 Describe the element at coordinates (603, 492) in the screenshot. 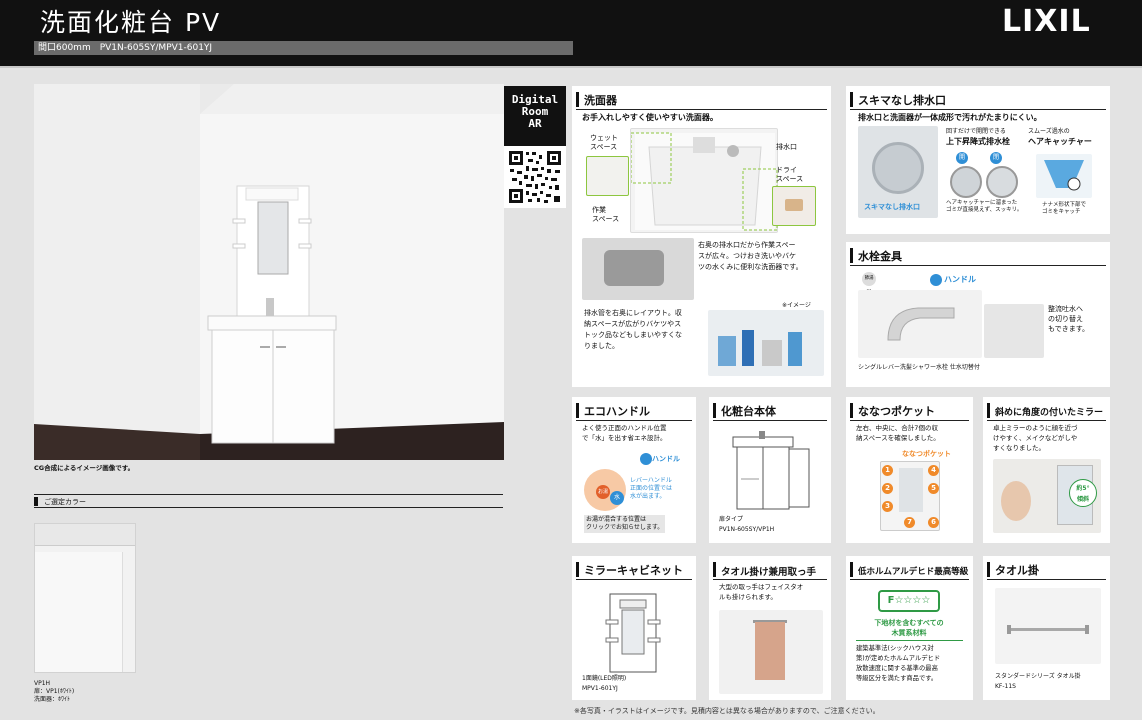

I see `hot-label: お湯` at that location.